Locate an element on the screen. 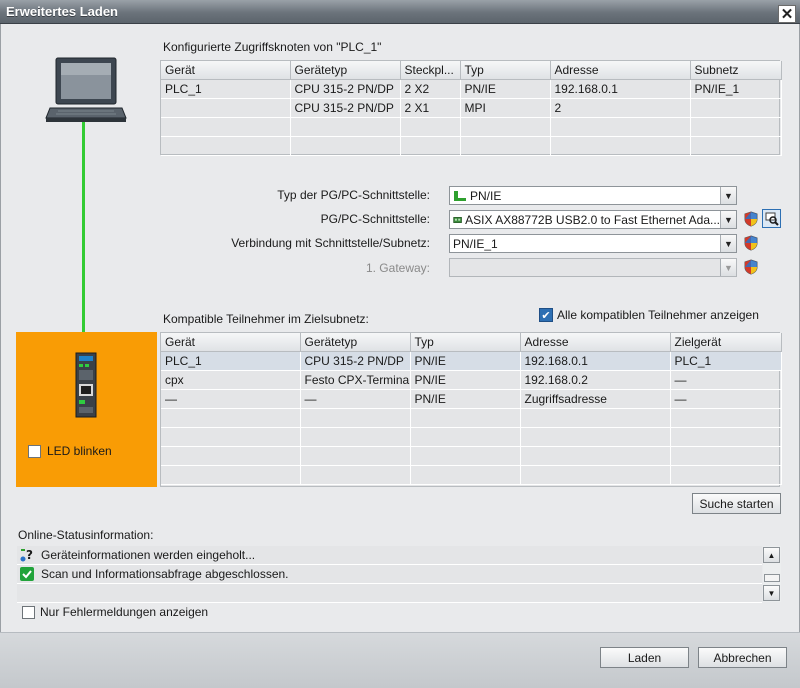 Image resolution: width=800 pixels, height=688 pixels. properties-button is located at coordinates (771, 218).